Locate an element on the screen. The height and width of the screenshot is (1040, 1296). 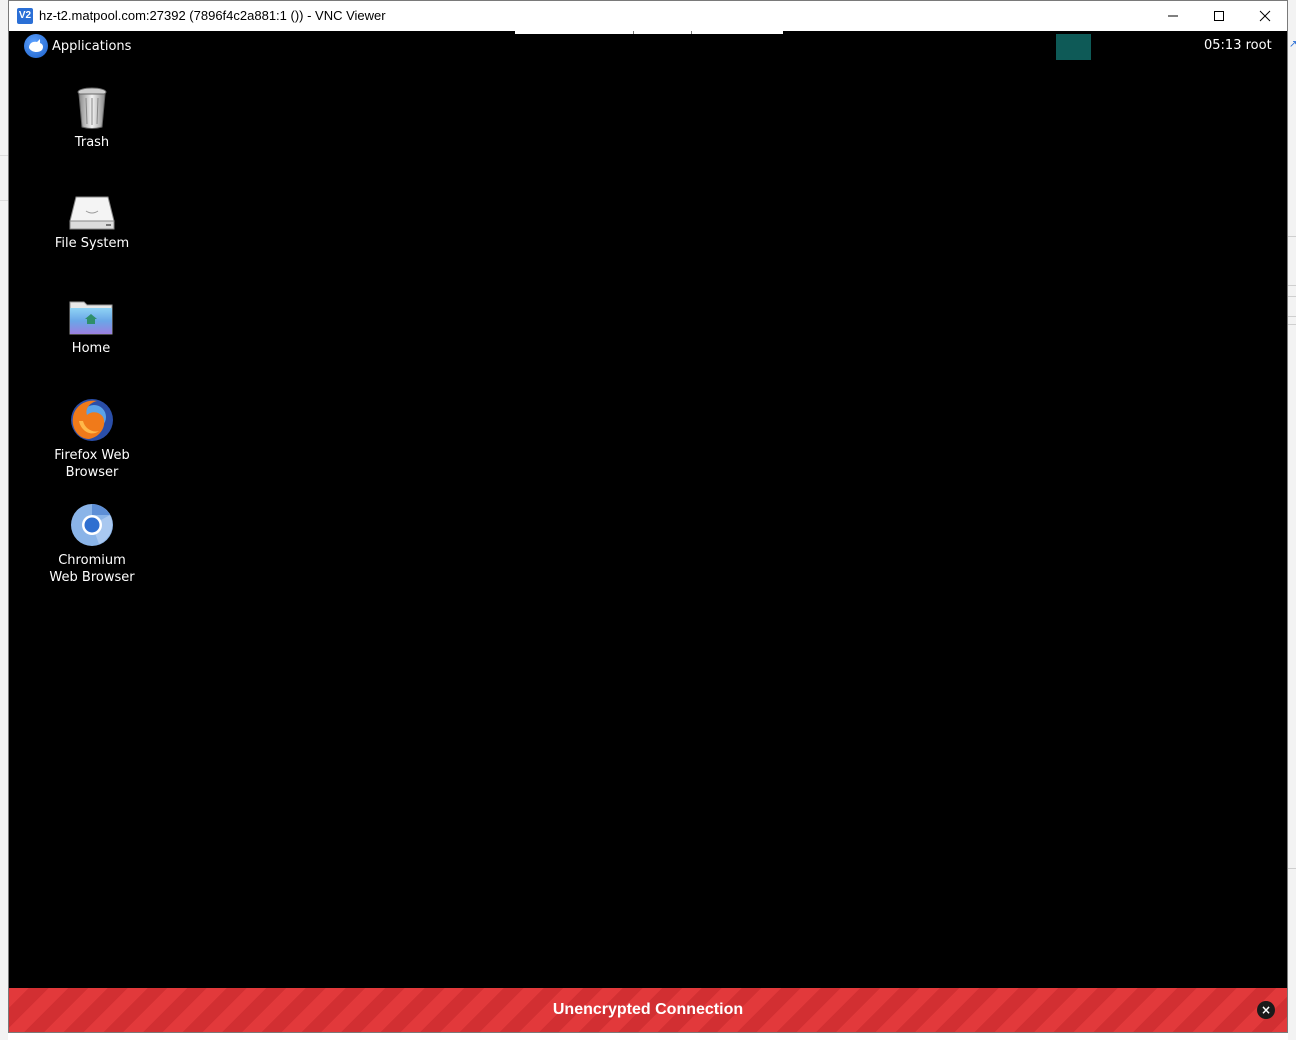
unencrypted-connection-banner: Unencrypted Connection × is located at coordinates (648, 1010).